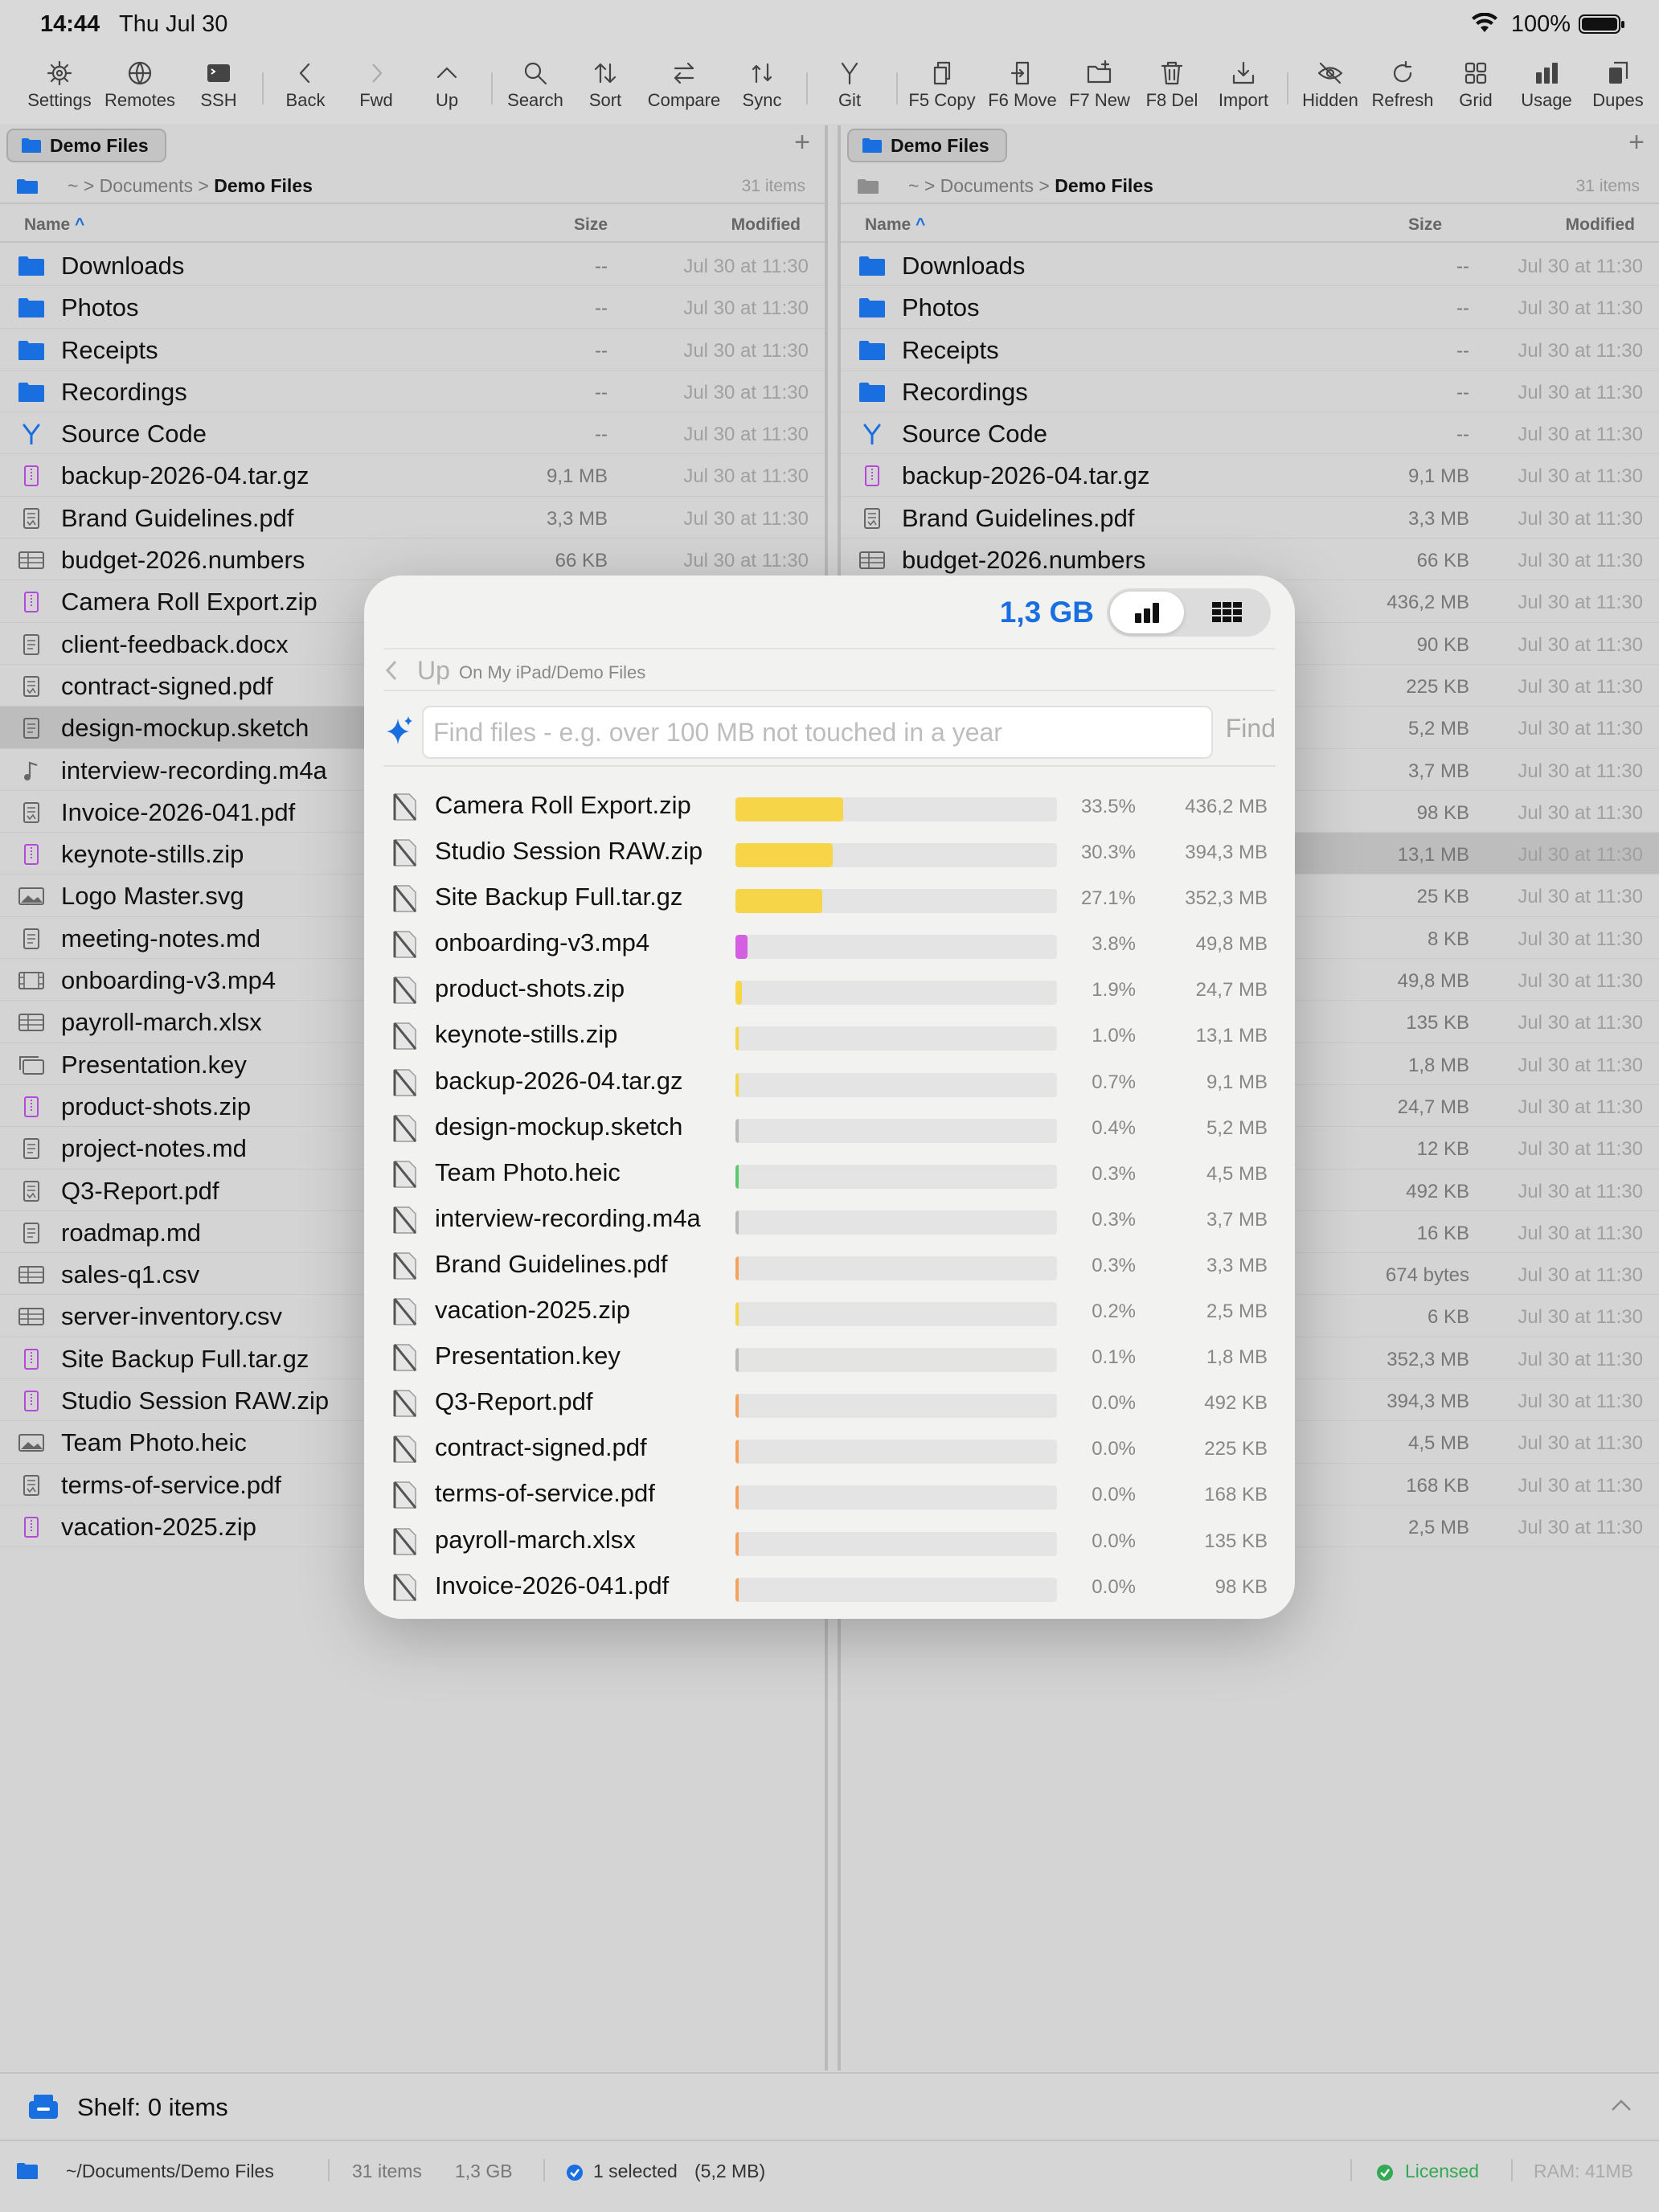 Image resolution: width=1659 pixels, height=2212 pixels. What do you see at coordinates (829, 943) in the screenshot?
I see `usage-row: onboarding-v3.mp4 3.8% 49,8 MB` at bounding box center [829, 943].